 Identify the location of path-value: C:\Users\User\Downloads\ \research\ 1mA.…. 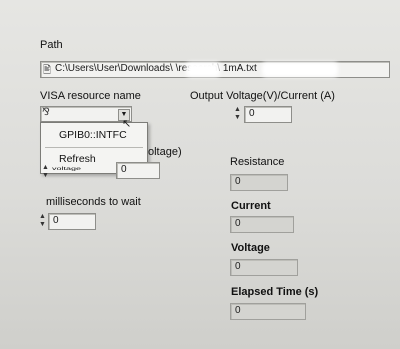
(156, 68).